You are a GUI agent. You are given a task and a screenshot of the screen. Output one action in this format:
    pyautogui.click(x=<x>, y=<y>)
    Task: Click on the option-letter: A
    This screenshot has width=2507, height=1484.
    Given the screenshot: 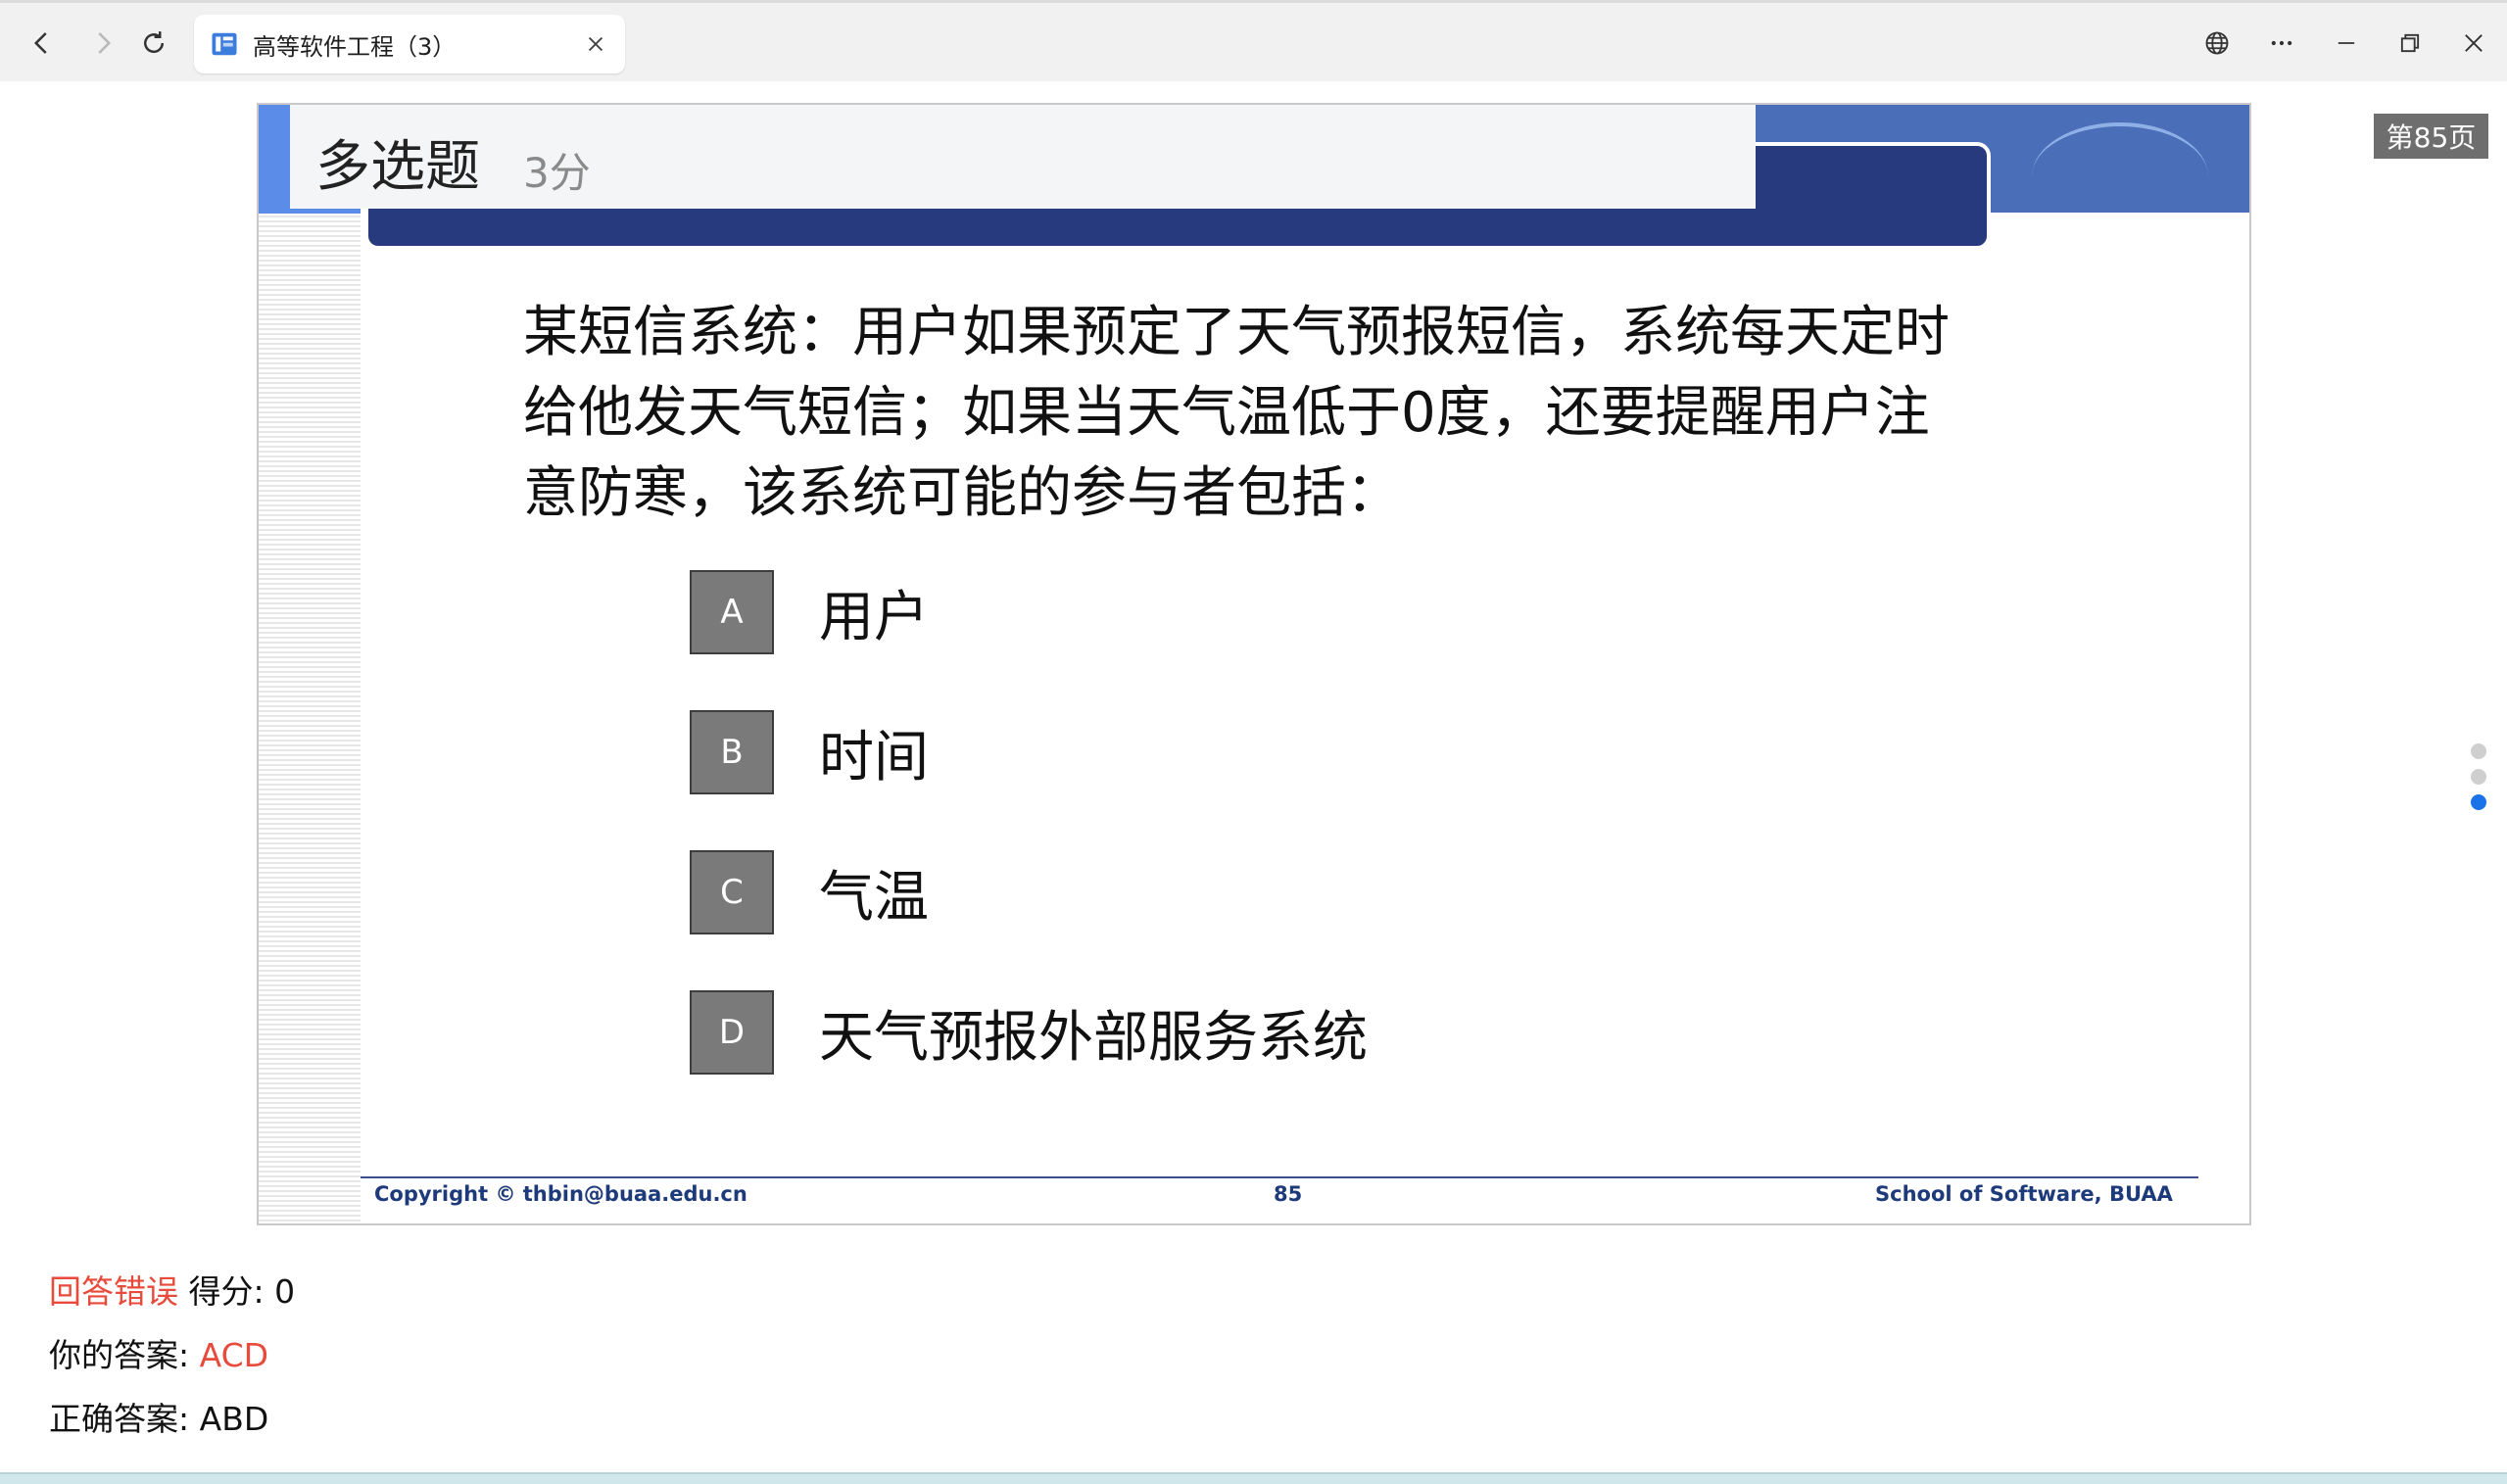 What is the action you would take?
    pyautogui.click(x=732, y=612)
    